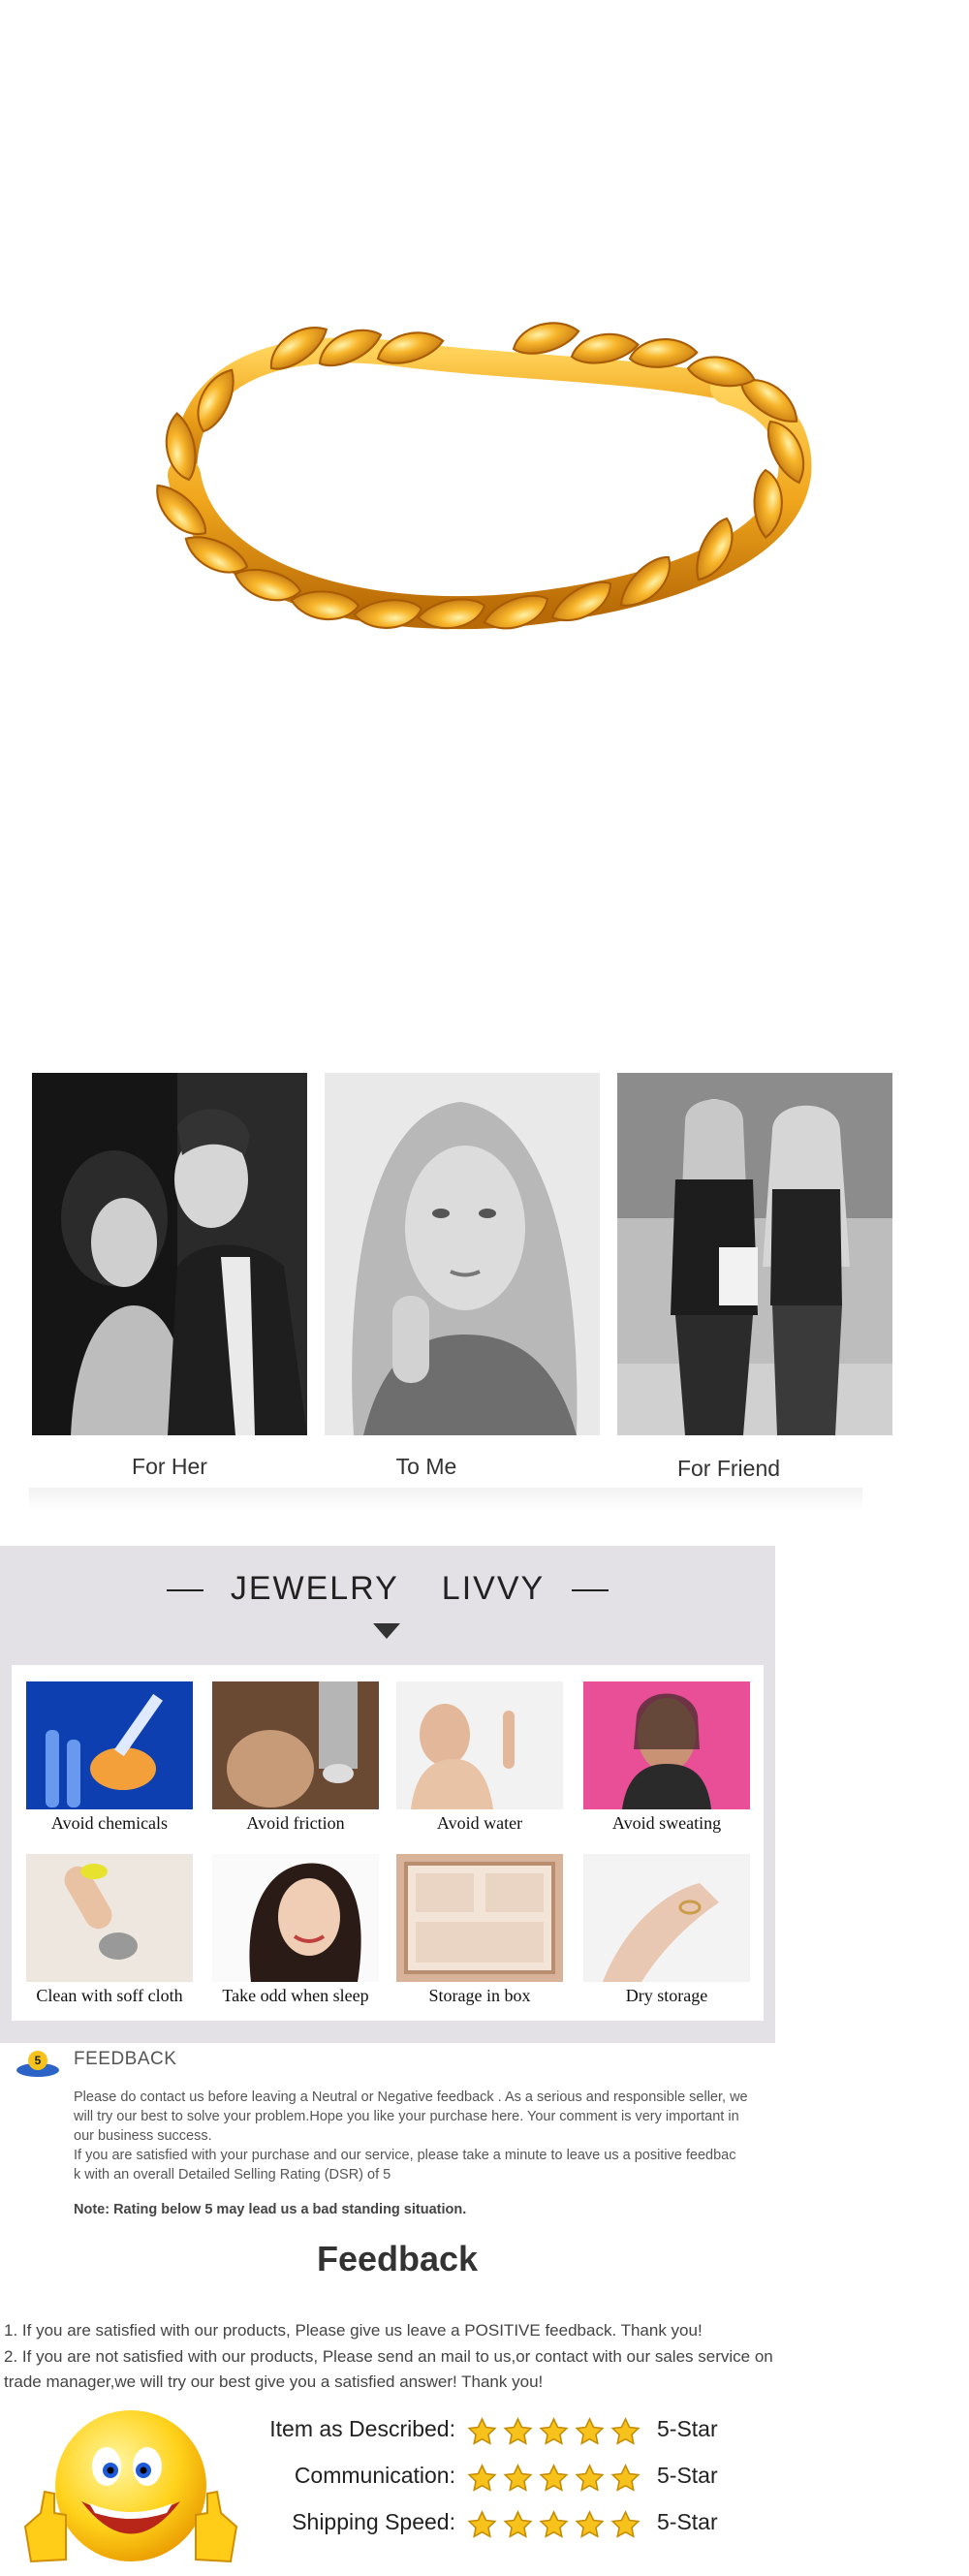 This screenshot has width=969, height=2576. I want to click on feedback-paragraph-line: our business success., so click(143, 2136).